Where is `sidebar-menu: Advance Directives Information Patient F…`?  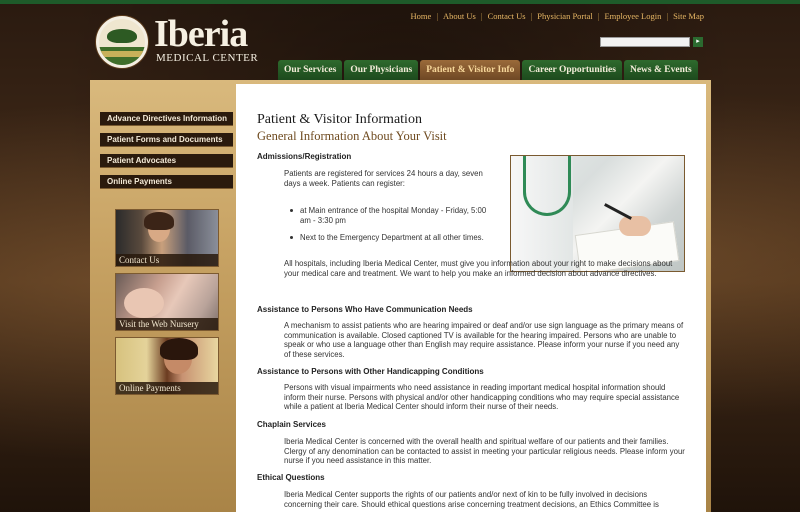 sidebar-menu: Advance Directives Information Patient F… is located at coordinates (166, 154).